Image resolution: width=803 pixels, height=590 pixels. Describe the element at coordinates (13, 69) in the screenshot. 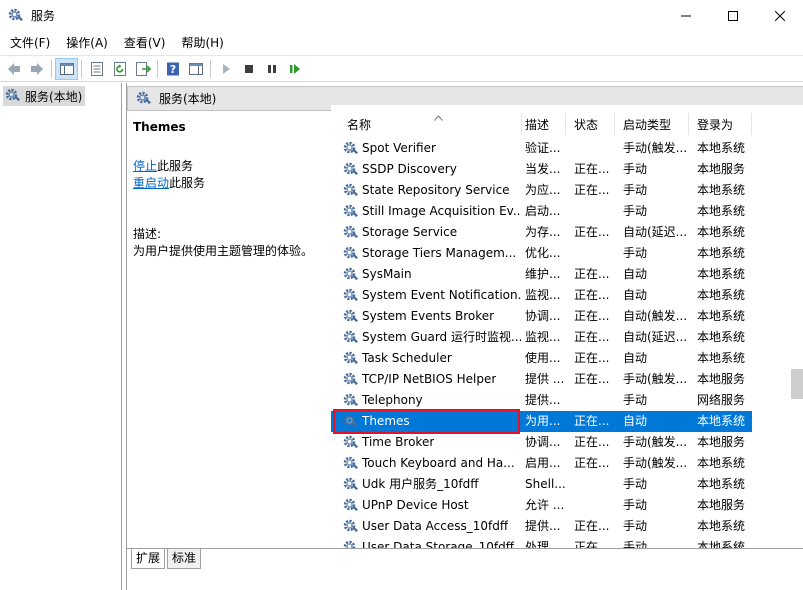

I see `back-button` at that location.